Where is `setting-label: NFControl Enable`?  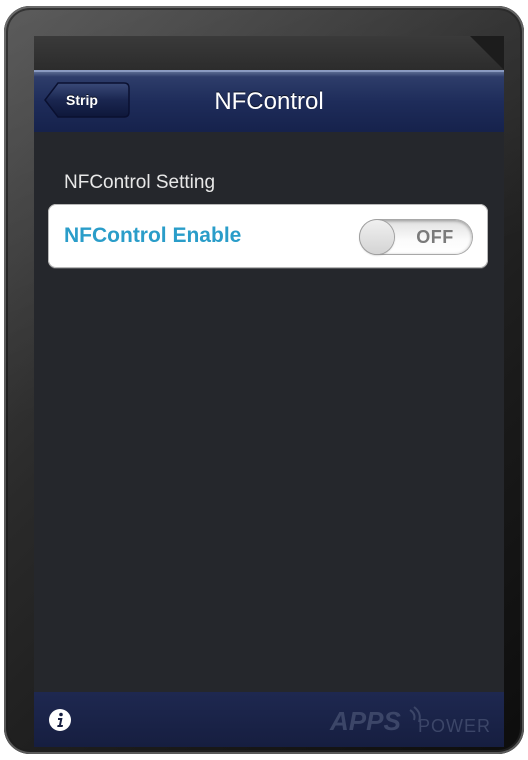
setting-label: NFControl Enable is located at coordinates (153, 235).